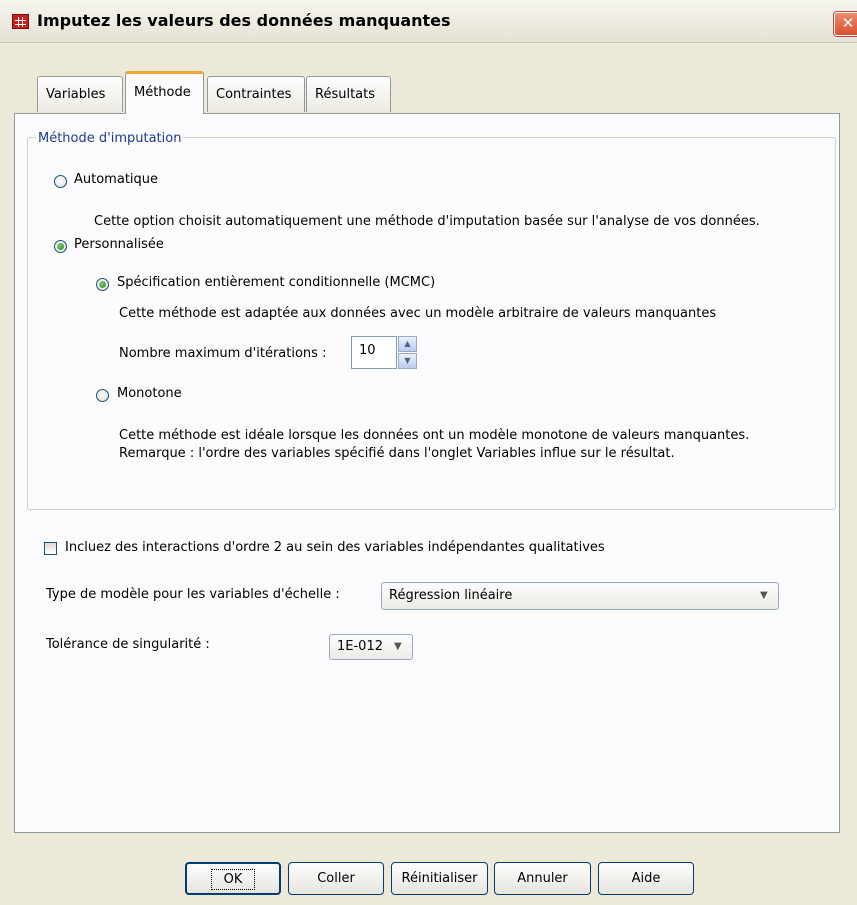 The width and height of the screenshot is (857, 905). Describe the element at coordinates (439, 878) in the screenshot. I see `reset-button: Réinitialiser` at that location.